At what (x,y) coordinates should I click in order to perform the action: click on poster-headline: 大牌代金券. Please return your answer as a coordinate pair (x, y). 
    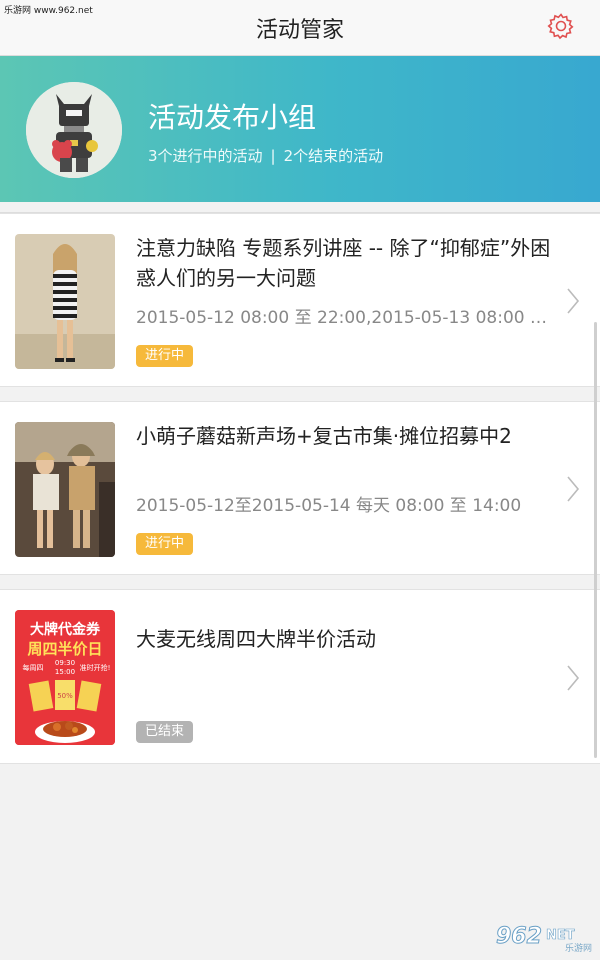
    Looking at the image, I should click on (65, 629).